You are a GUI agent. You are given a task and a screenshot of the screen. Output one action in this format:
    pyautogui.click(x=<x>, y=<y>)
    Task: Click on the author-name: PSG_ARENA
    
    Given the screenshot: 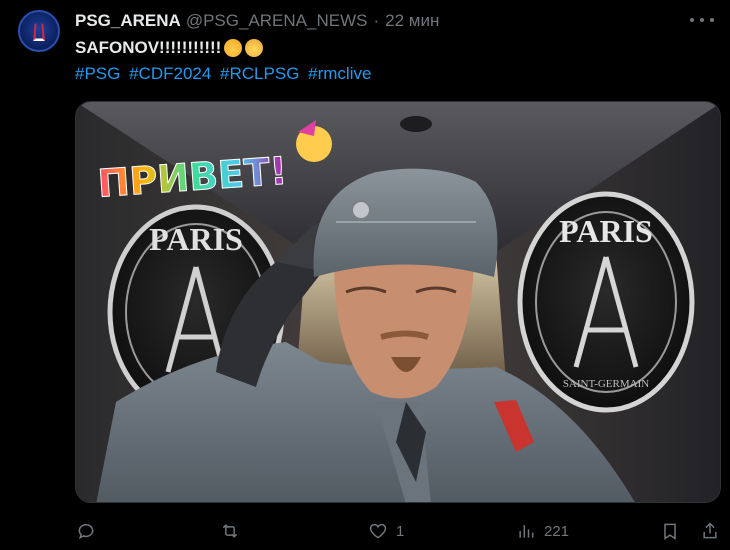 What is the action you would take?
    pyautogui.click(x=128, y=21)
    